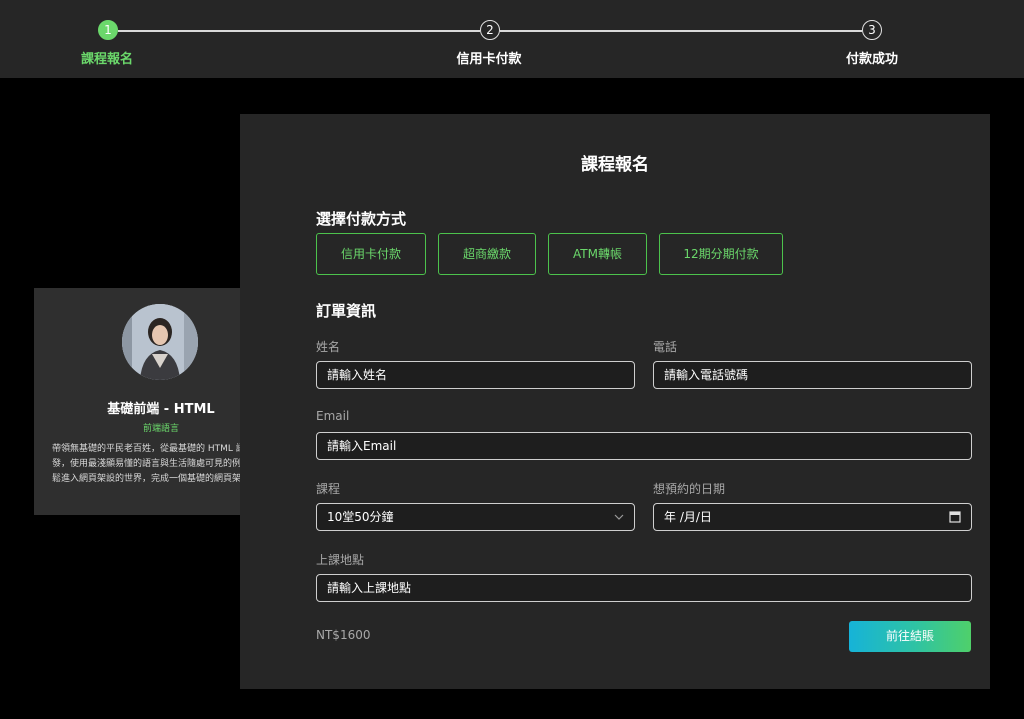  Describe the element at coordinates (872, 30) in the screenshot. I see `step-3-indicator: 3` at that location.